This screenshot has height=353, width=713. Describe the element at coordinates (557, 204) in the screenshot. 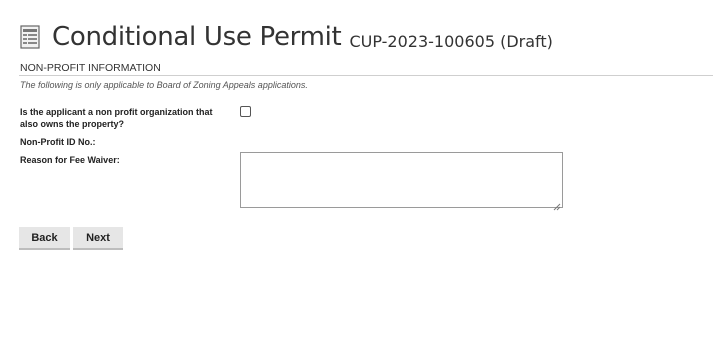

I see `resize-grip-icon` at that location.